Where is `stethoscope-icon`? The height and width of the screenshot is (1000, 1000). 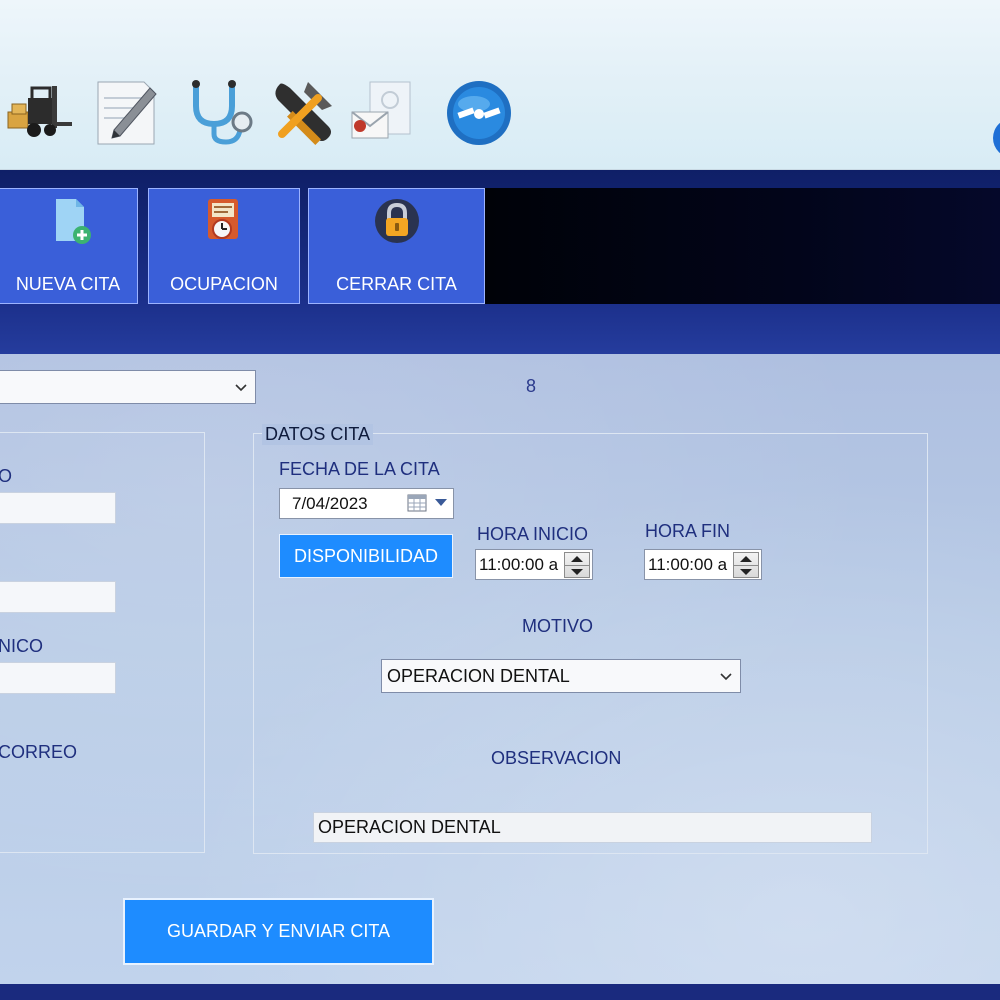 stethoscope-icon is located at coordinates (221, 113).